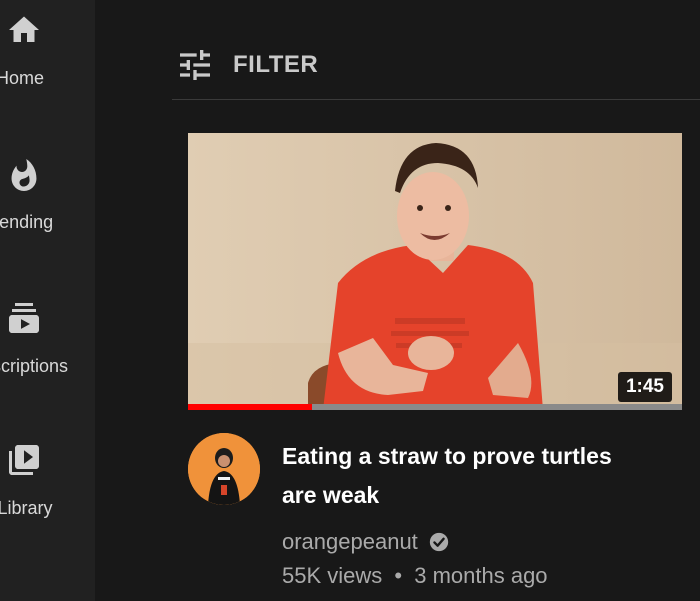 Image resolution: width=700 pixels, height=601 pixels. I want to click on watch-progress-bar, so click(435, 407).